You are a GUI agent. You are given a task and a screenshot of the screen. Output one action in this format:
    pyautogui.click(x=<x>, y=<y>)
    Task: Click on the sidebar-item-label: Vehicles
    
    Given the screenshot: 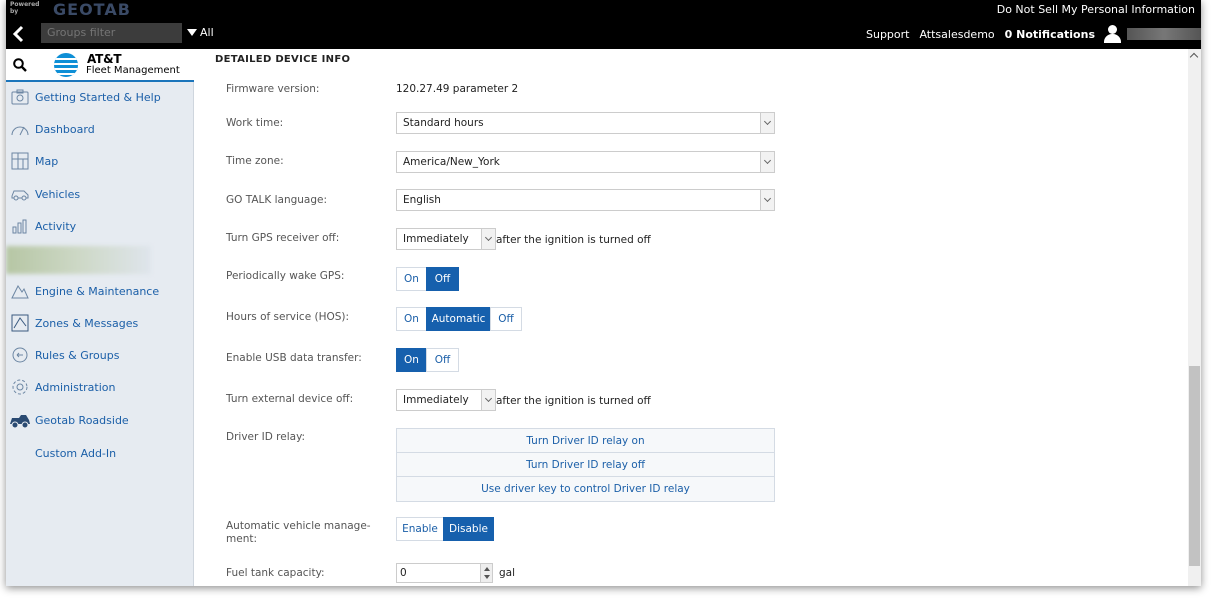 What is the action you would take?
    pyautogui.click(x=58, y=194)
    